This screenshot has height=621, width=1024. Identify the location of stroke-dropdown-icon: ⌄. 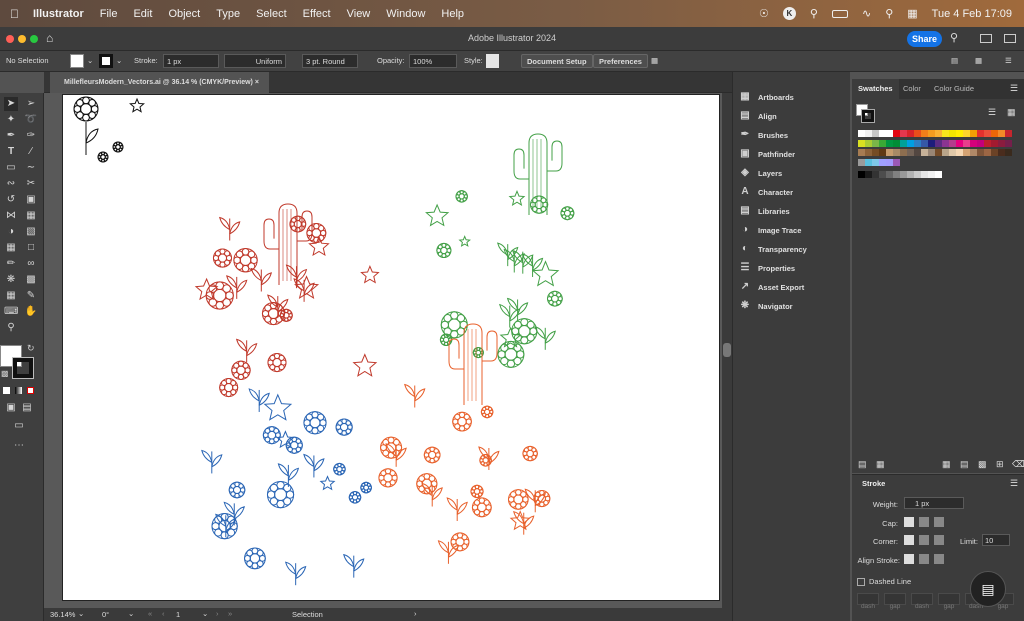
(119, 61).